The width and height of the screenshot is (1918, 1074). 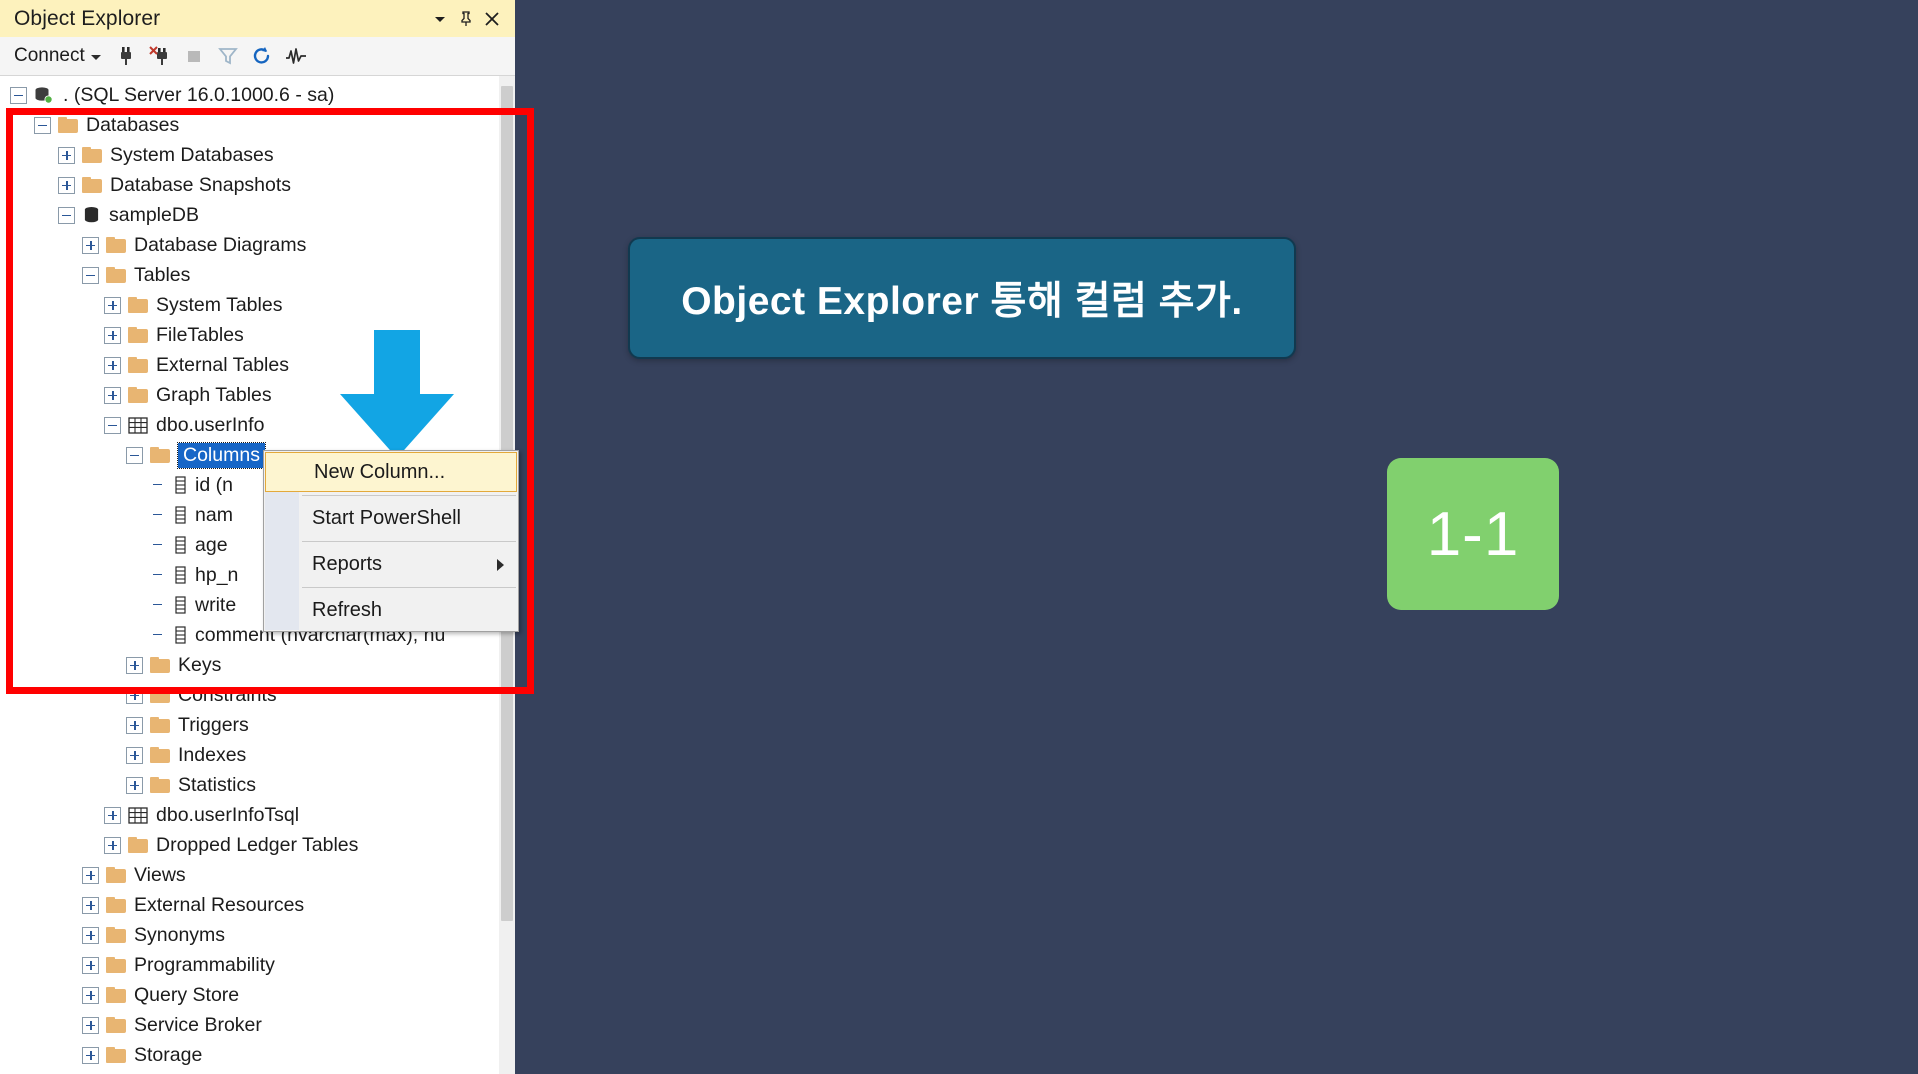 I want to click on tree-node-label: dbo.userInfo, so click(x=210, y=424).